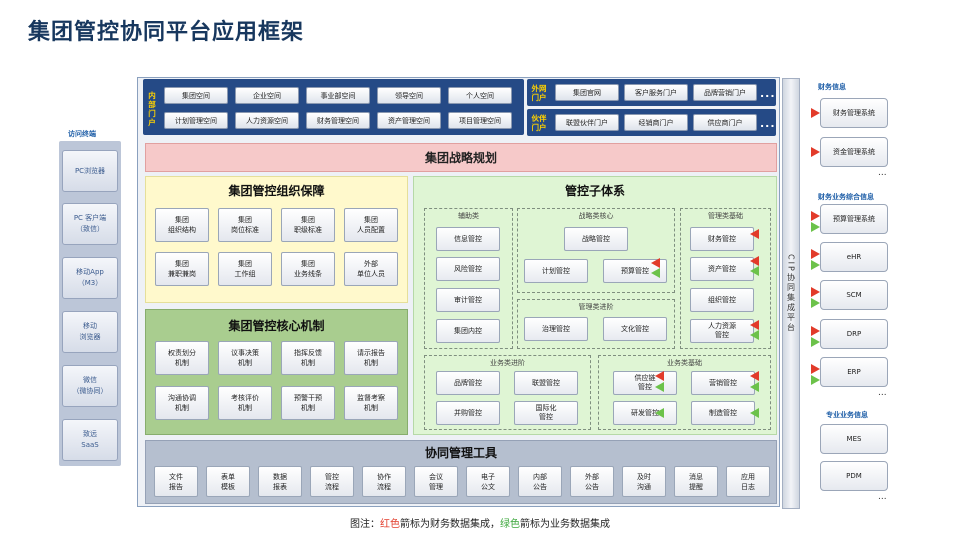 The width and height of the screenshot is (960, 540). Describe the element at coordinates (468, 383) in the screenshot. I see `control-item: 品牌管控` at that location.